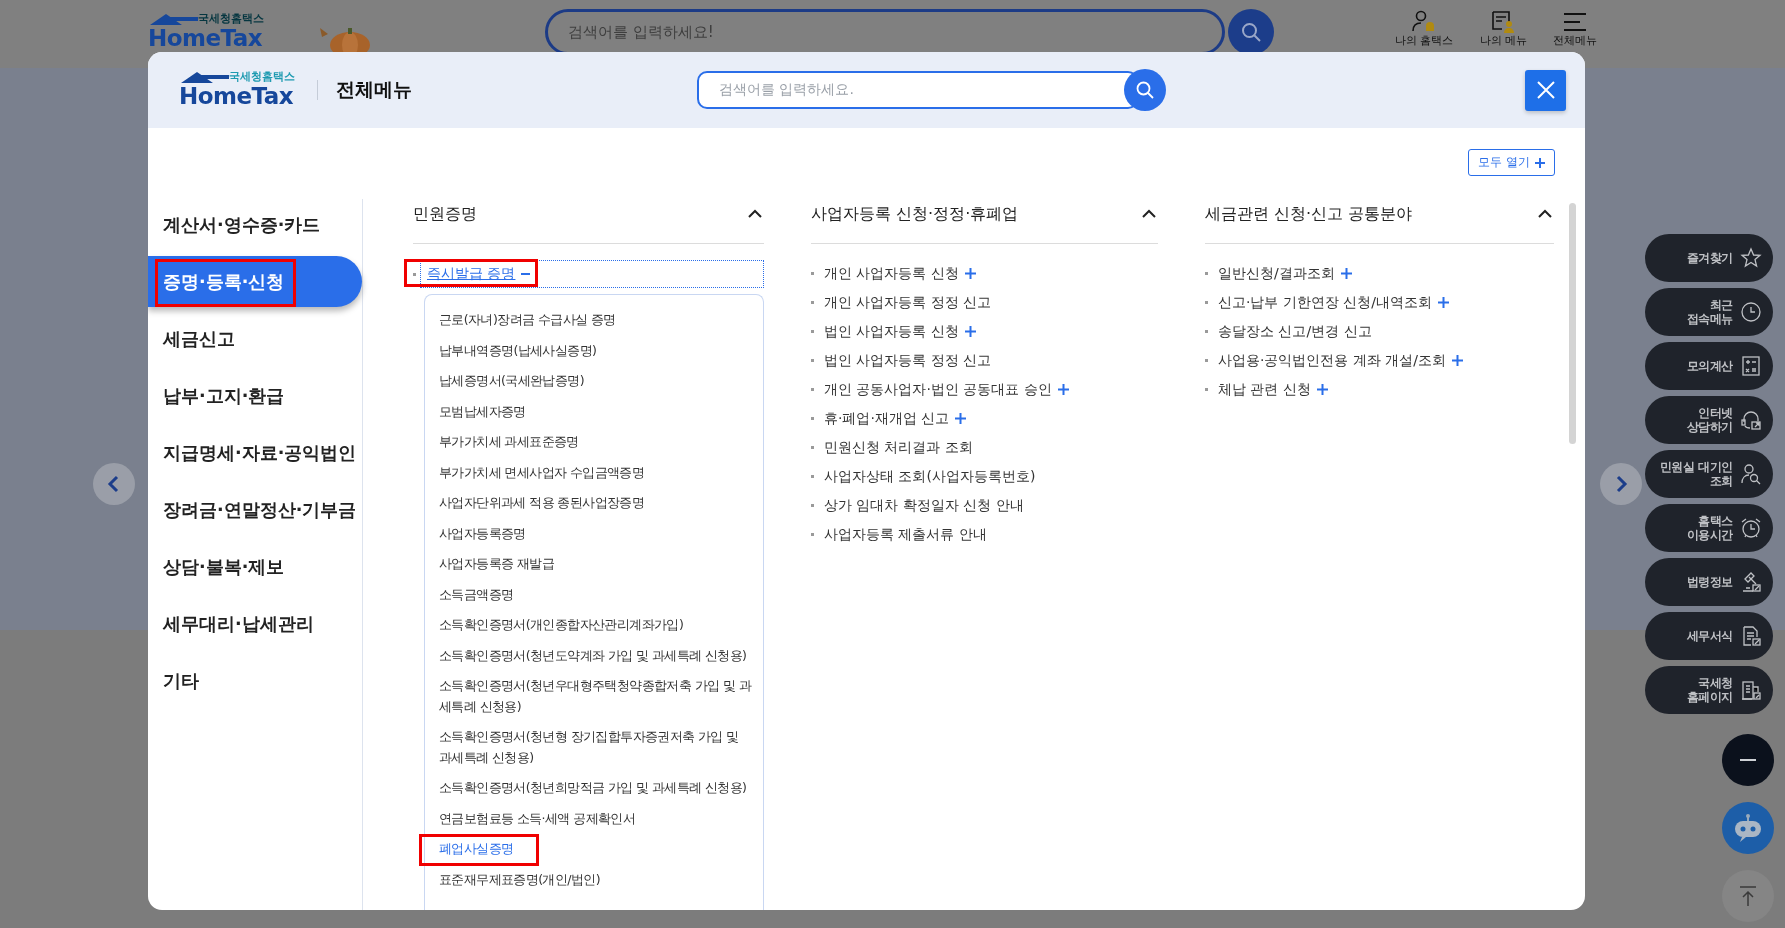 The height and width of the screenshot is (928, 1785). Describe the element at coordinates (915, 214) in the screenshot. I see `column-title: 사업자등록 신청·정정·휴폐업` at that location.